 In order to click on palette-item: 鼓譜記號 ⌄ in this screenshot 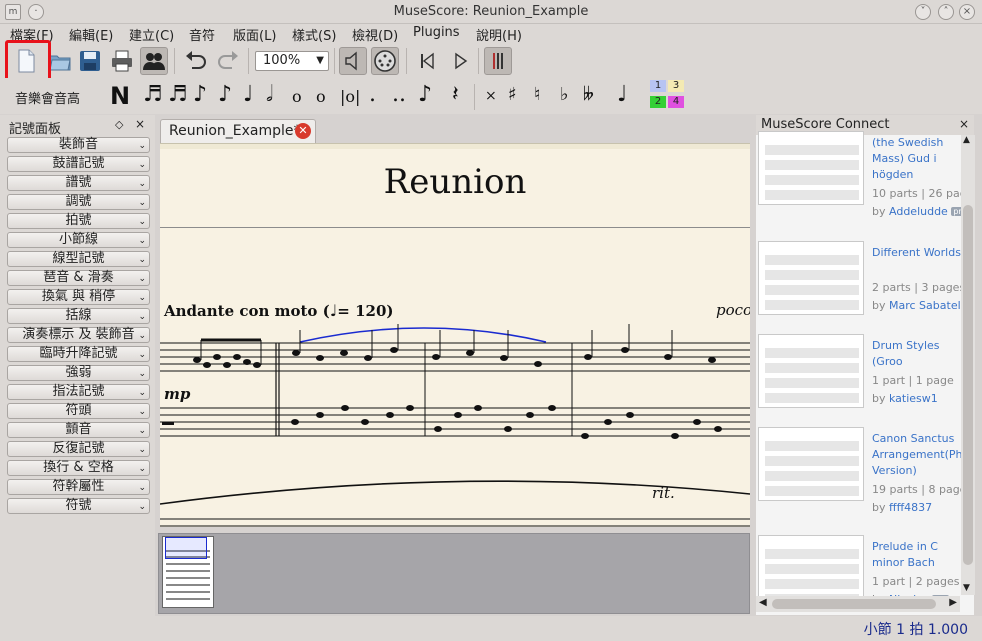, I will do `click(78, 164)`.